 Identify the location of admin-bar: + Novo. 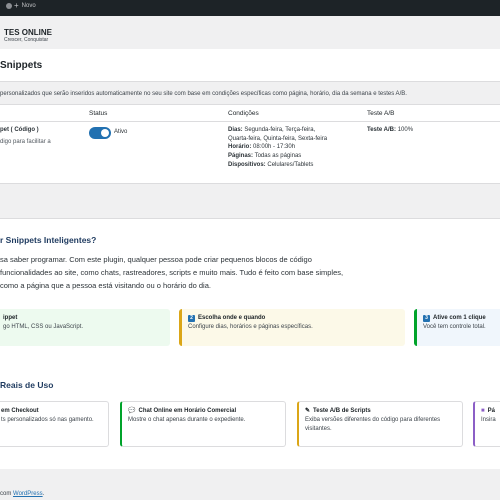
(250, 8).